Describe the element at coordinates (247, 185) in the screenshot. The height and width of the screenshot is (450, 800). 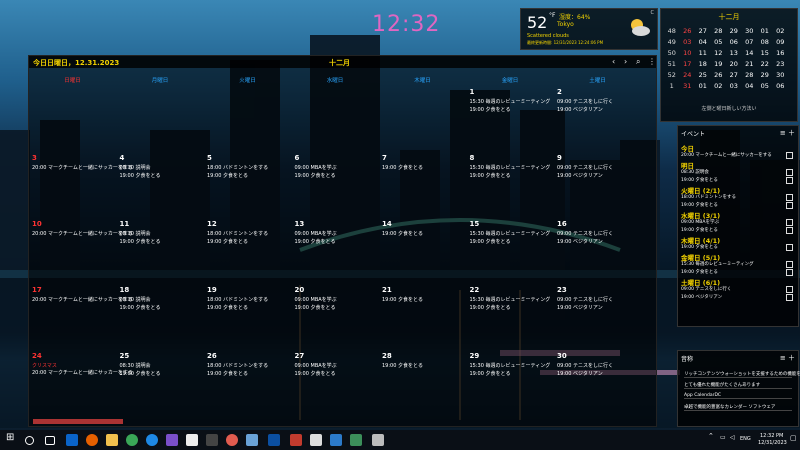
I see `calendar-day-cell: 5 18:00 バドミントンをする 19:00 夕食をとる` at that location.